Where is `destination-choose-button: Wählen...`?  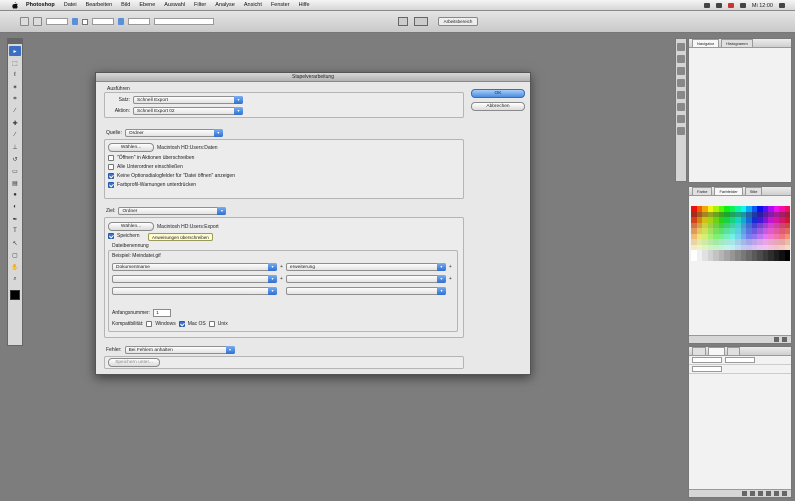 destination-choose-button: Wählen... is located at coordinates (131, 226).